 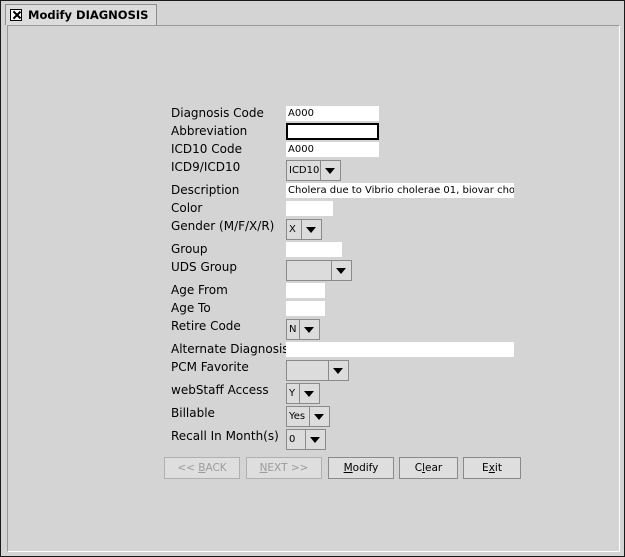 I want to click on gender-label: Gender (M/F/X/R), so click(x=223, y=226).